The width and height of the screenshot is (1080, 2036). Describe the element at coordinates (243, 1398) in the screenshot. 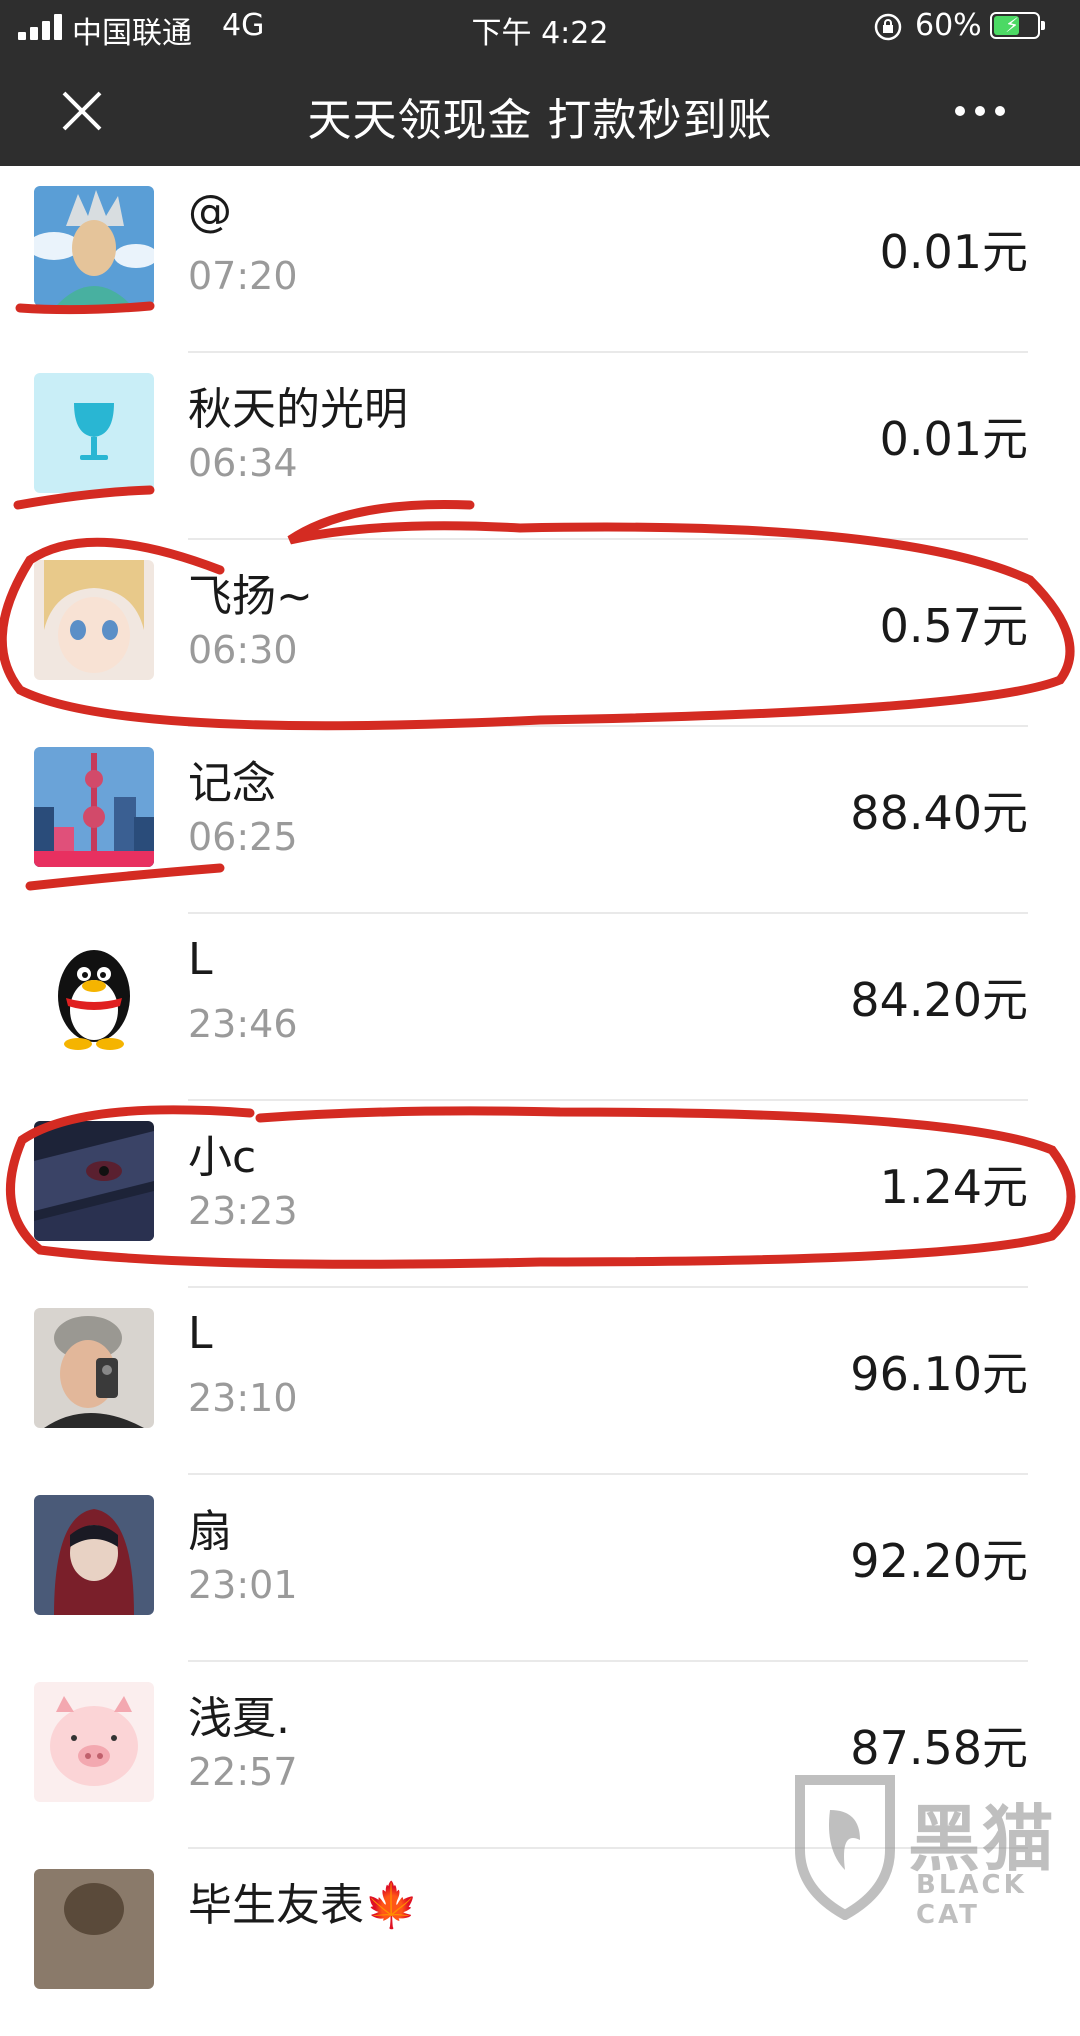

I see `payout-time: 23:10` at that location.